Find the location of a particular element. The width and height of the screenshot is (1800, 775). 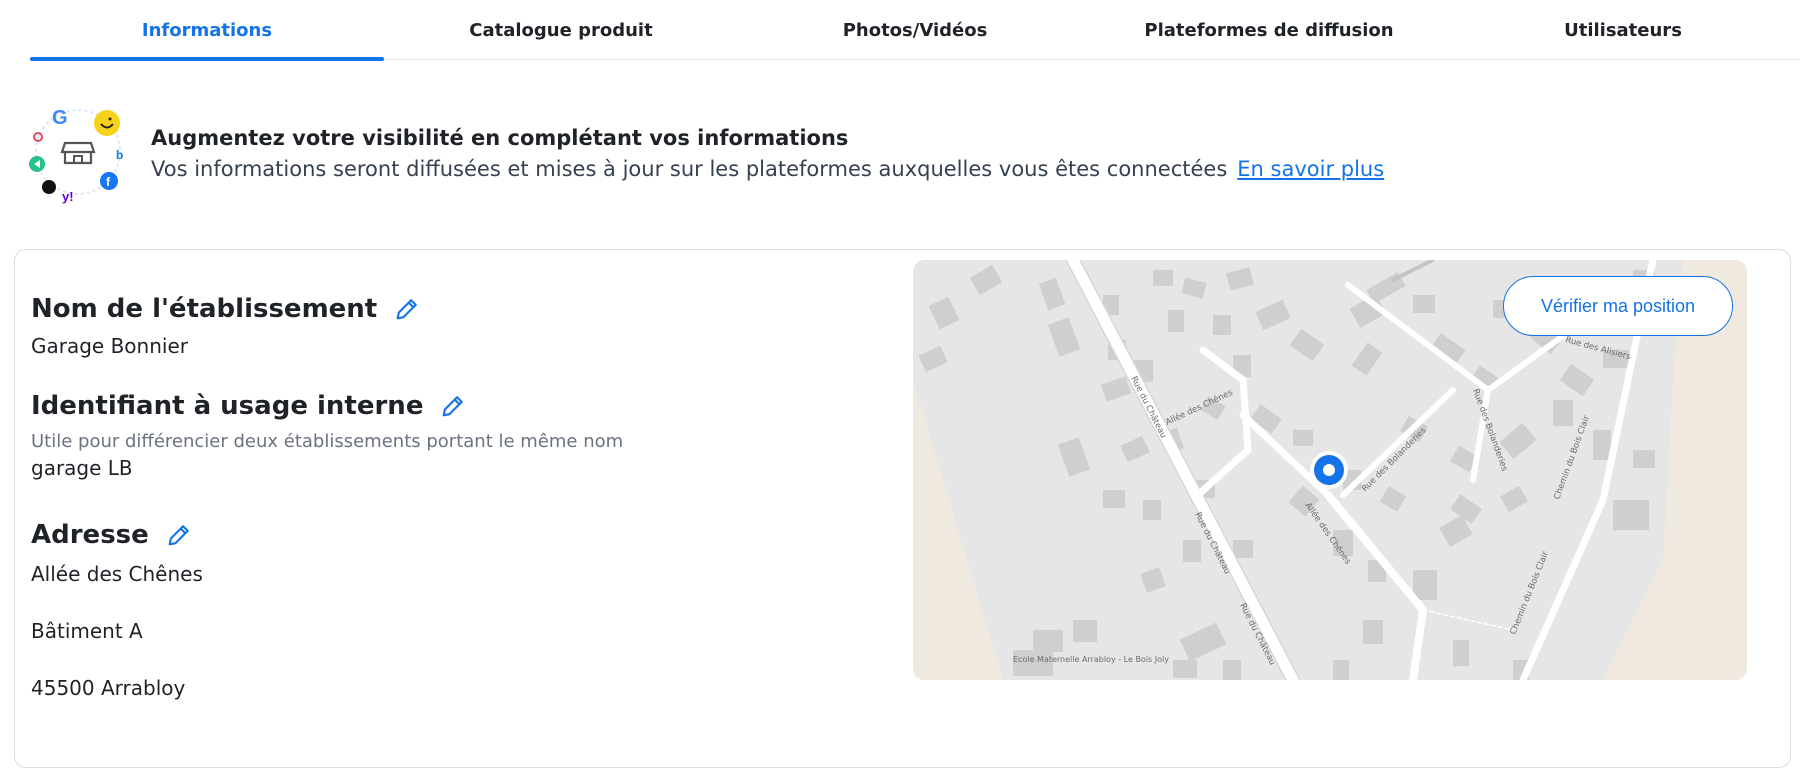

address-line-3: 45500 Arrabloy is located at coordinates (108, 688).